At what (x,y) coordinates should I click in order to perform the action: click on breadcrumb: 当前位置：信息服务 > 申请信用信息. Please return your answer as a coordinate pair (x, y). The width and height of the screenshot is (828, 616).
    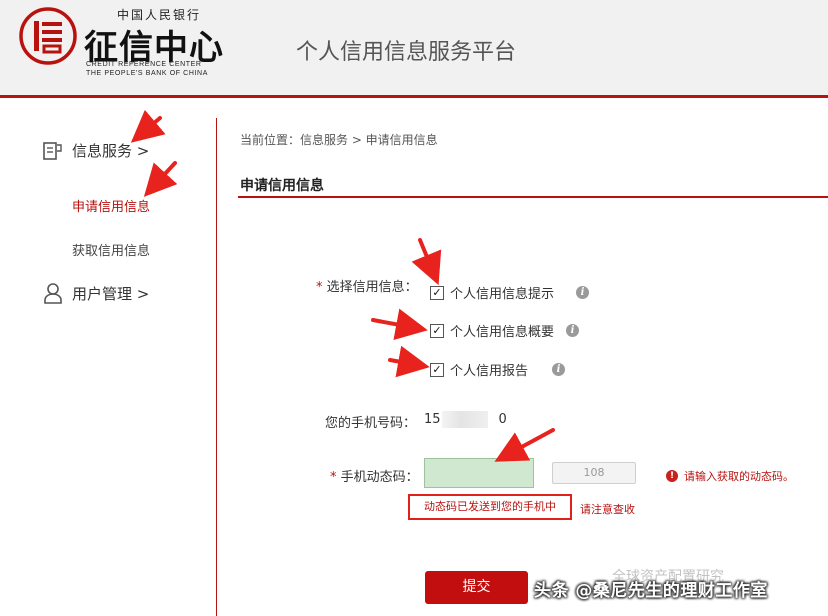
    Looking at the image, I should click on (339, 140).